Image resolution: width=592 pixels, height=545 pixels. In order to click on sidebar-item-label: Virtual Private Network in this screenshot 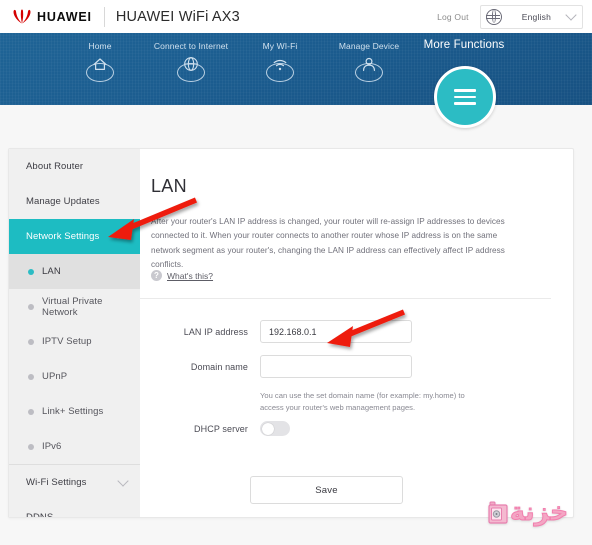, I will do `click(72, 306)`.